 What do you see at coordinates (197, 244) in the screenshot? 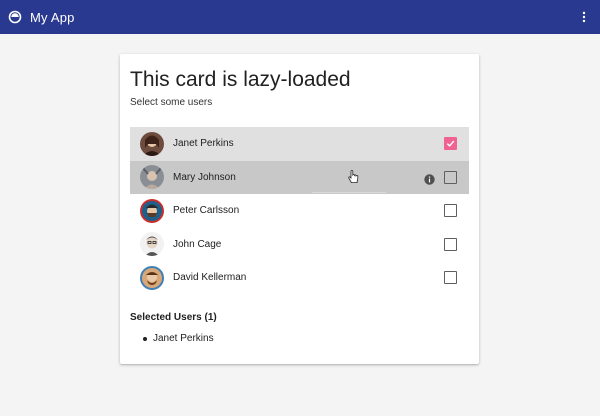
I see `user-name: John Cage` at bounding box center [197, 244].